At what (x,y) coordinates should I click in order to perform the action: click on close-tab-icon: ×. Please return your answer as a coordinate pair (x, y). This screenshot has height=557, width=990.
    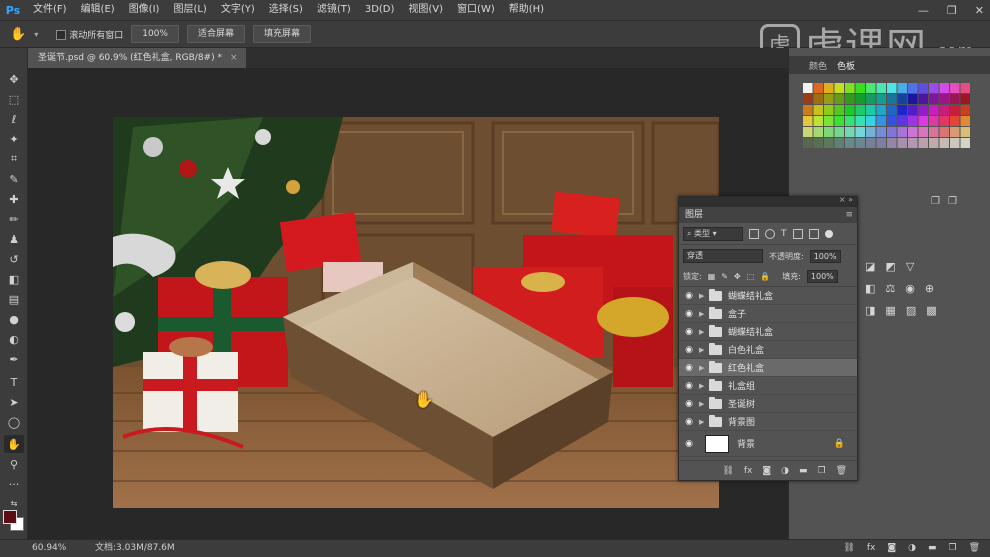
    Looking at the image, I should click on (234, 58).